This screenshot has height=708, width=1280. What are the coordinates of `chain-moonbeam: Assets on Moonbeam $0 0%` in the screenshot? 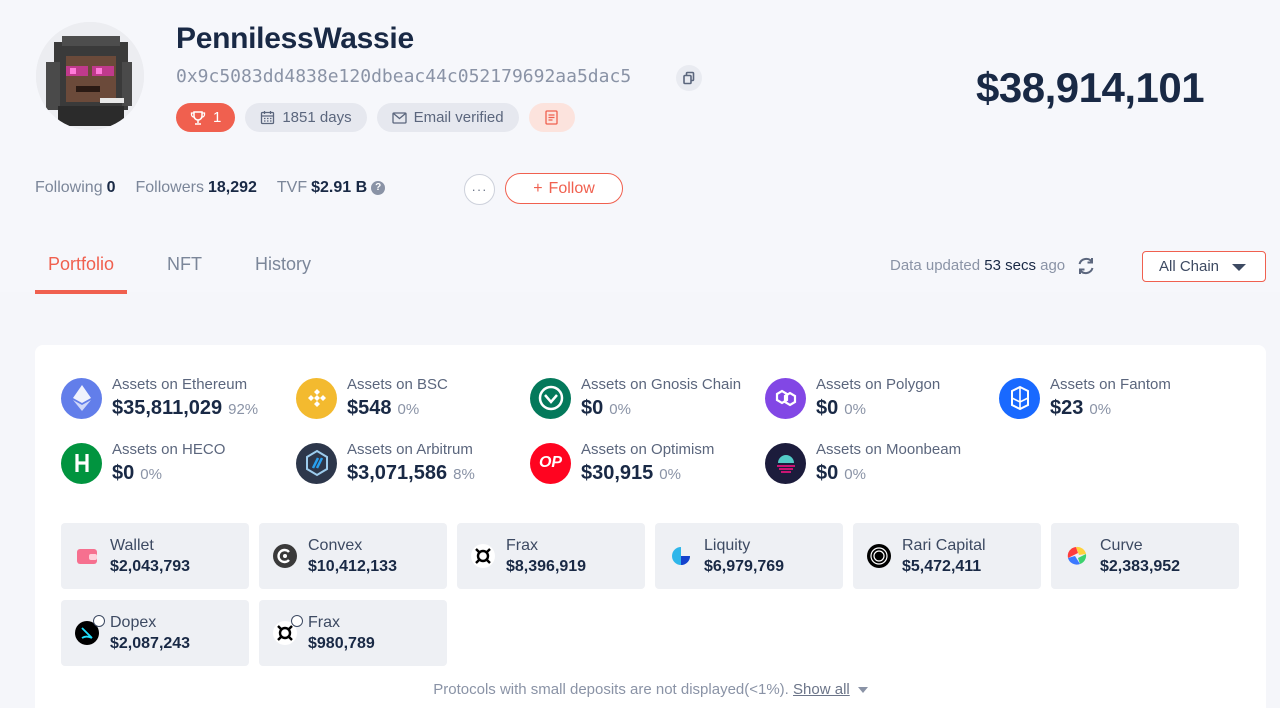 It's located at (863, 463).